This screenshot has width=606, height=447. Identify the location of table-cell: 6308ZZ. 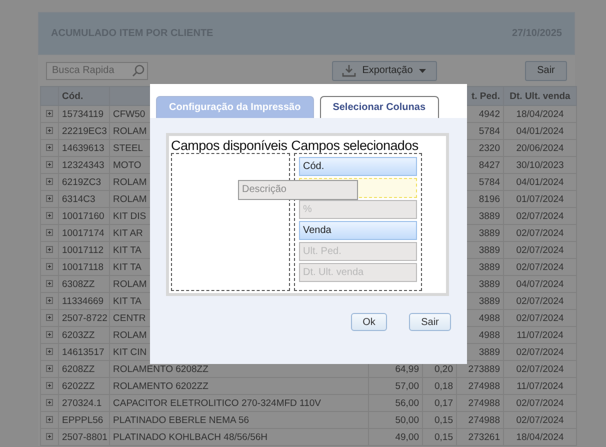
(84, 284).